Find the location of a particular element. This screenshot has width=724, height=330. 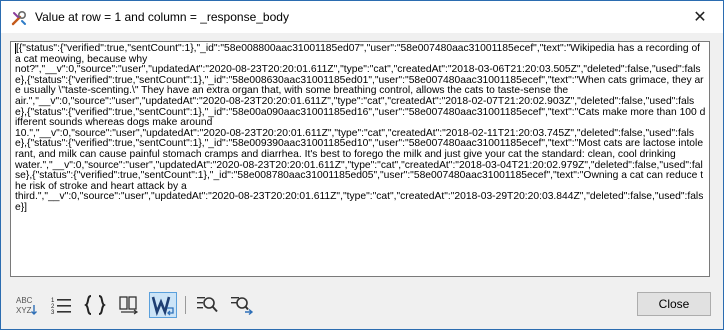

editor-toolbar: ABC XYZ 1 2 3 is located at coordinates (137, 305).